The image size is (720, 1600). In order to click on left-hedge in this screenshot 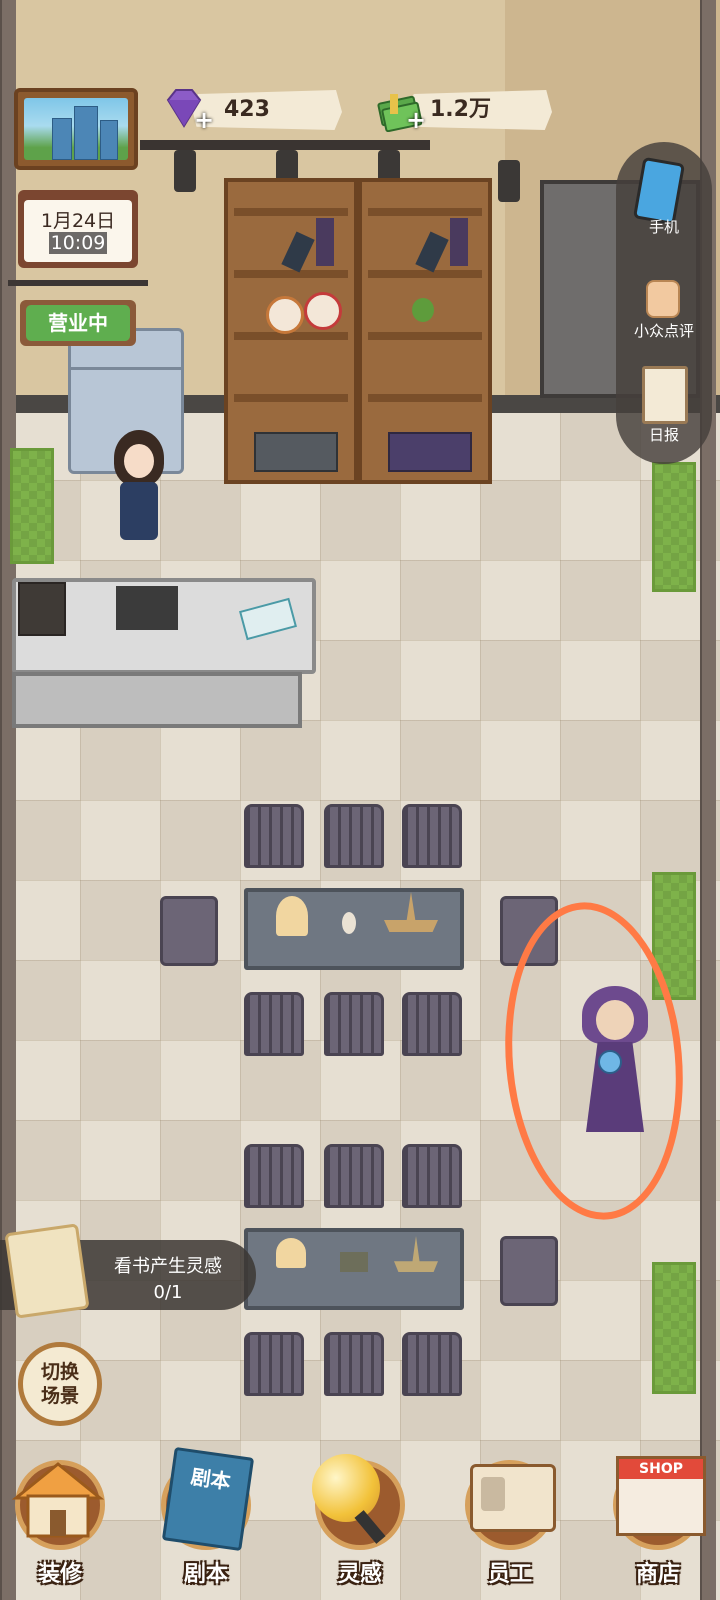, I will do `click(32, 506)`.